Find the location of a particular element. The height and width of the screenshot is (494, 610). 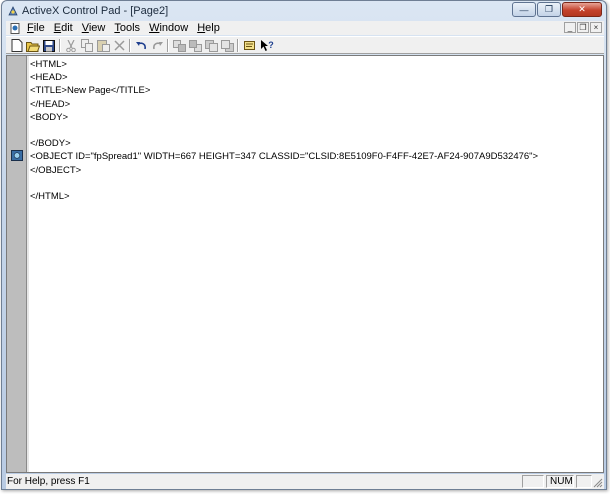

bring-to-front-icon is located at coordinates (179, 45).